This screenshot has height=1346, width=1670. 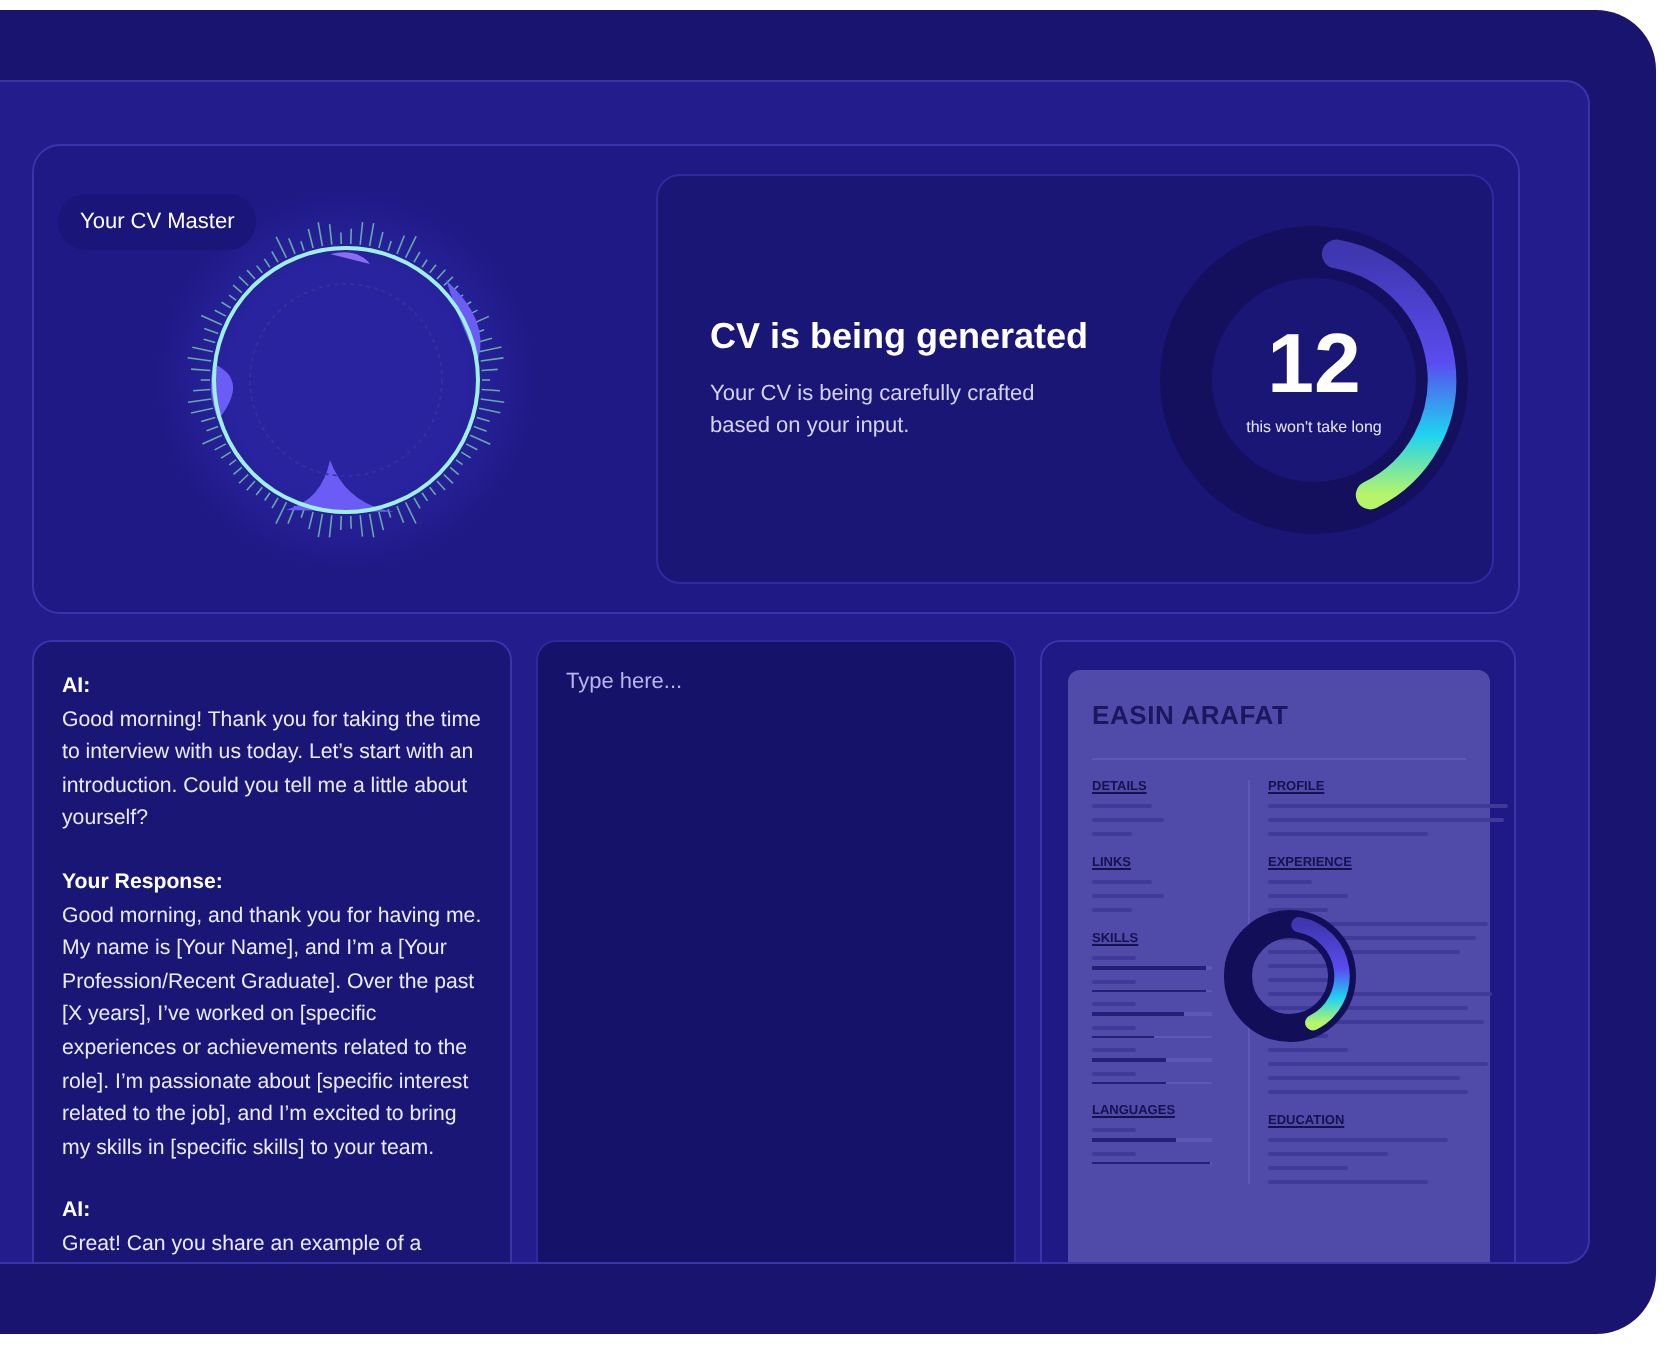 I want to click on text-line, so click(x=1298, y=910).